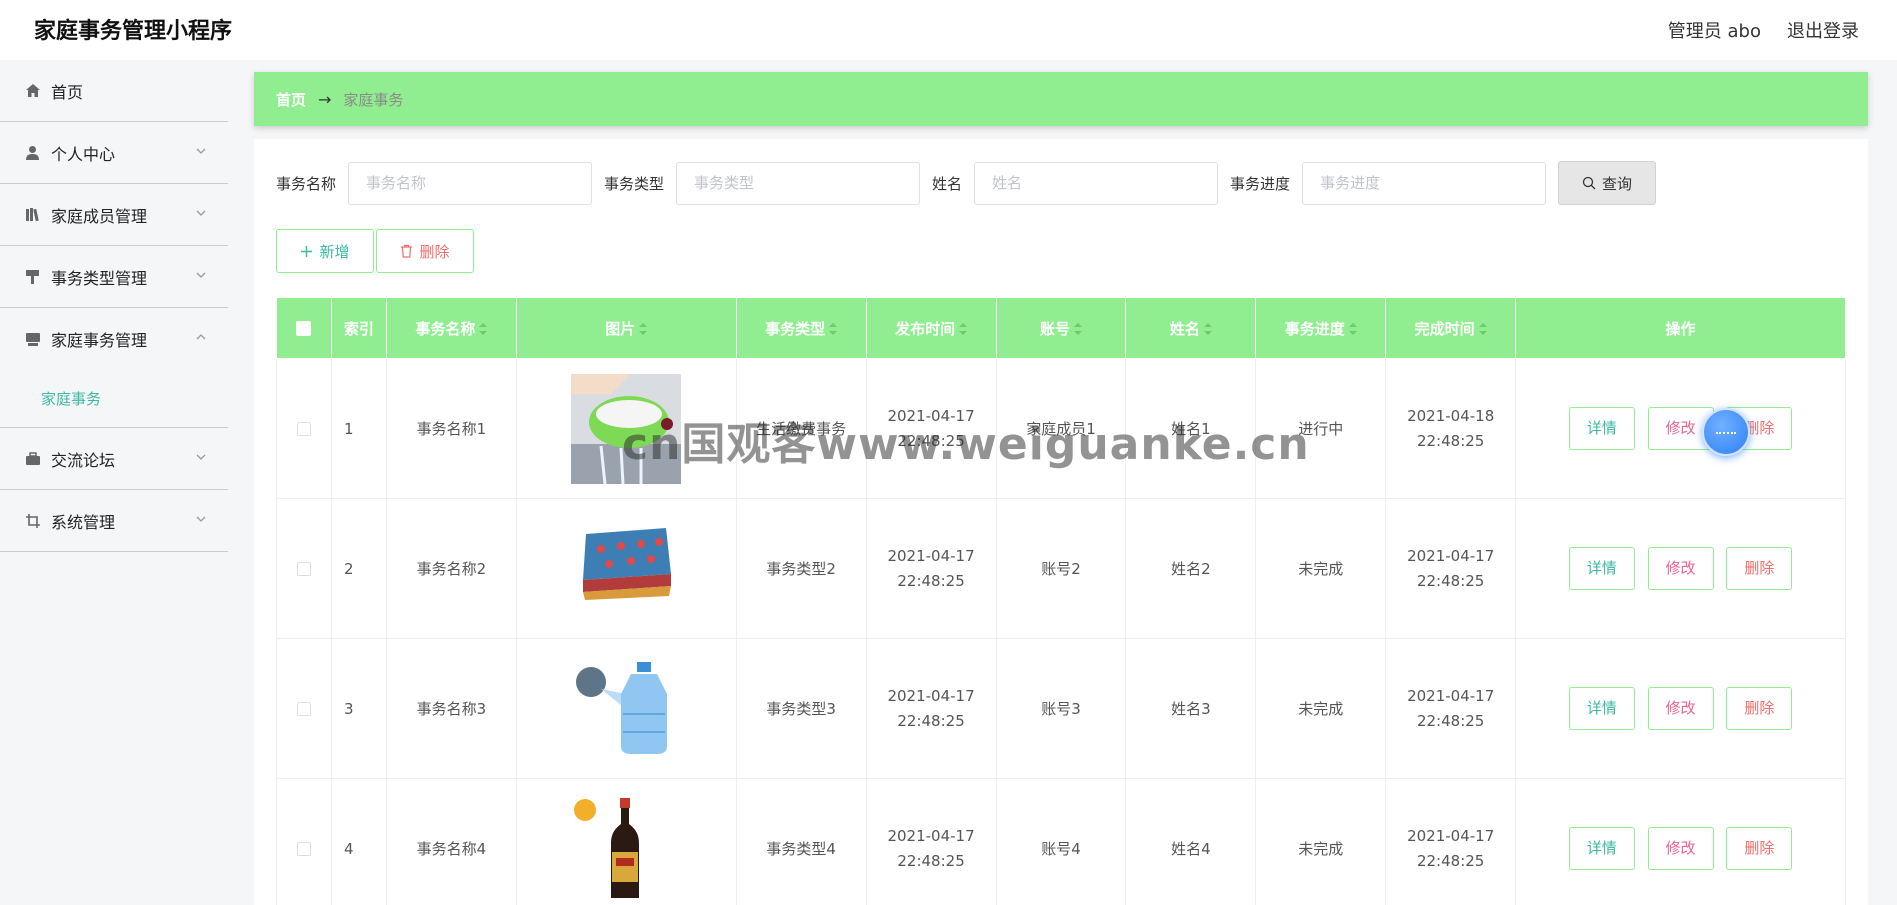 The width and height of the screenshot is (1897, 905). I want to click on header-progress: 事务进度, so click(1321, 328).